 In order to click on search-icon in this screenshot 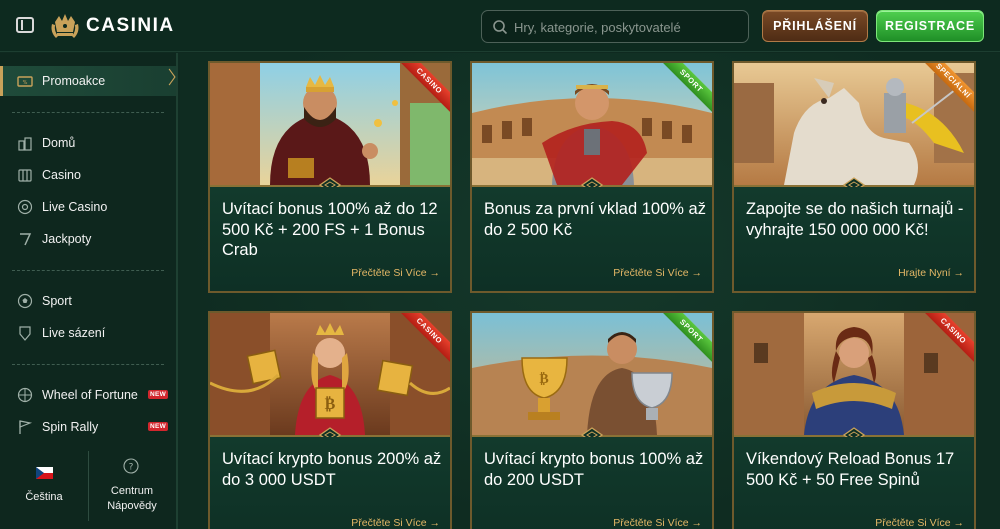, I will do `click(500, 27)`.